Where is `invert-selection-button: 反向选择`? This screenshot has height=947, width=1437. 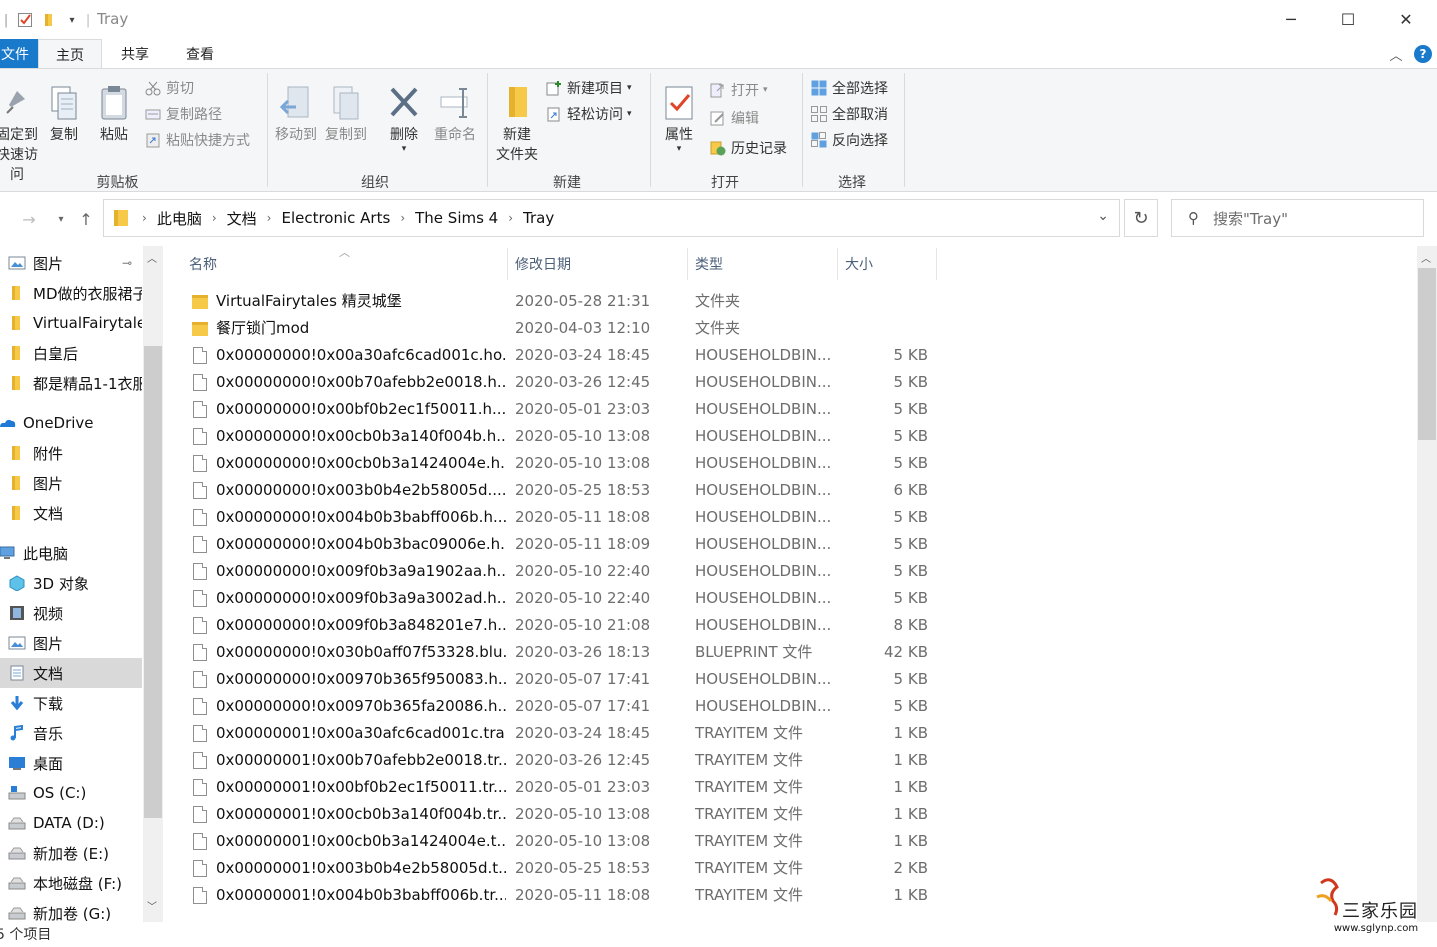
invert-selection-button: 反向选择 is located at coordinates (849, 140).